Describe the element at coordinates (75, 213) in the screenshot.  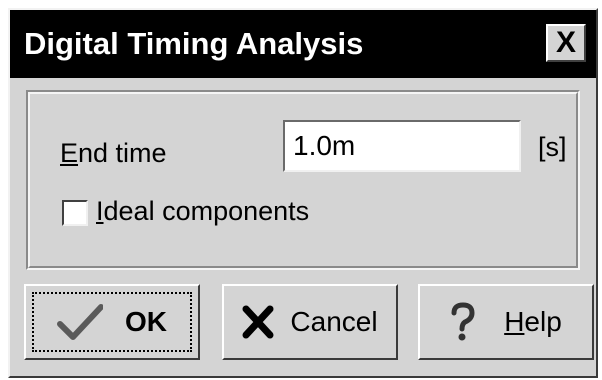
I see `ideal-components-checkbox` at that location.